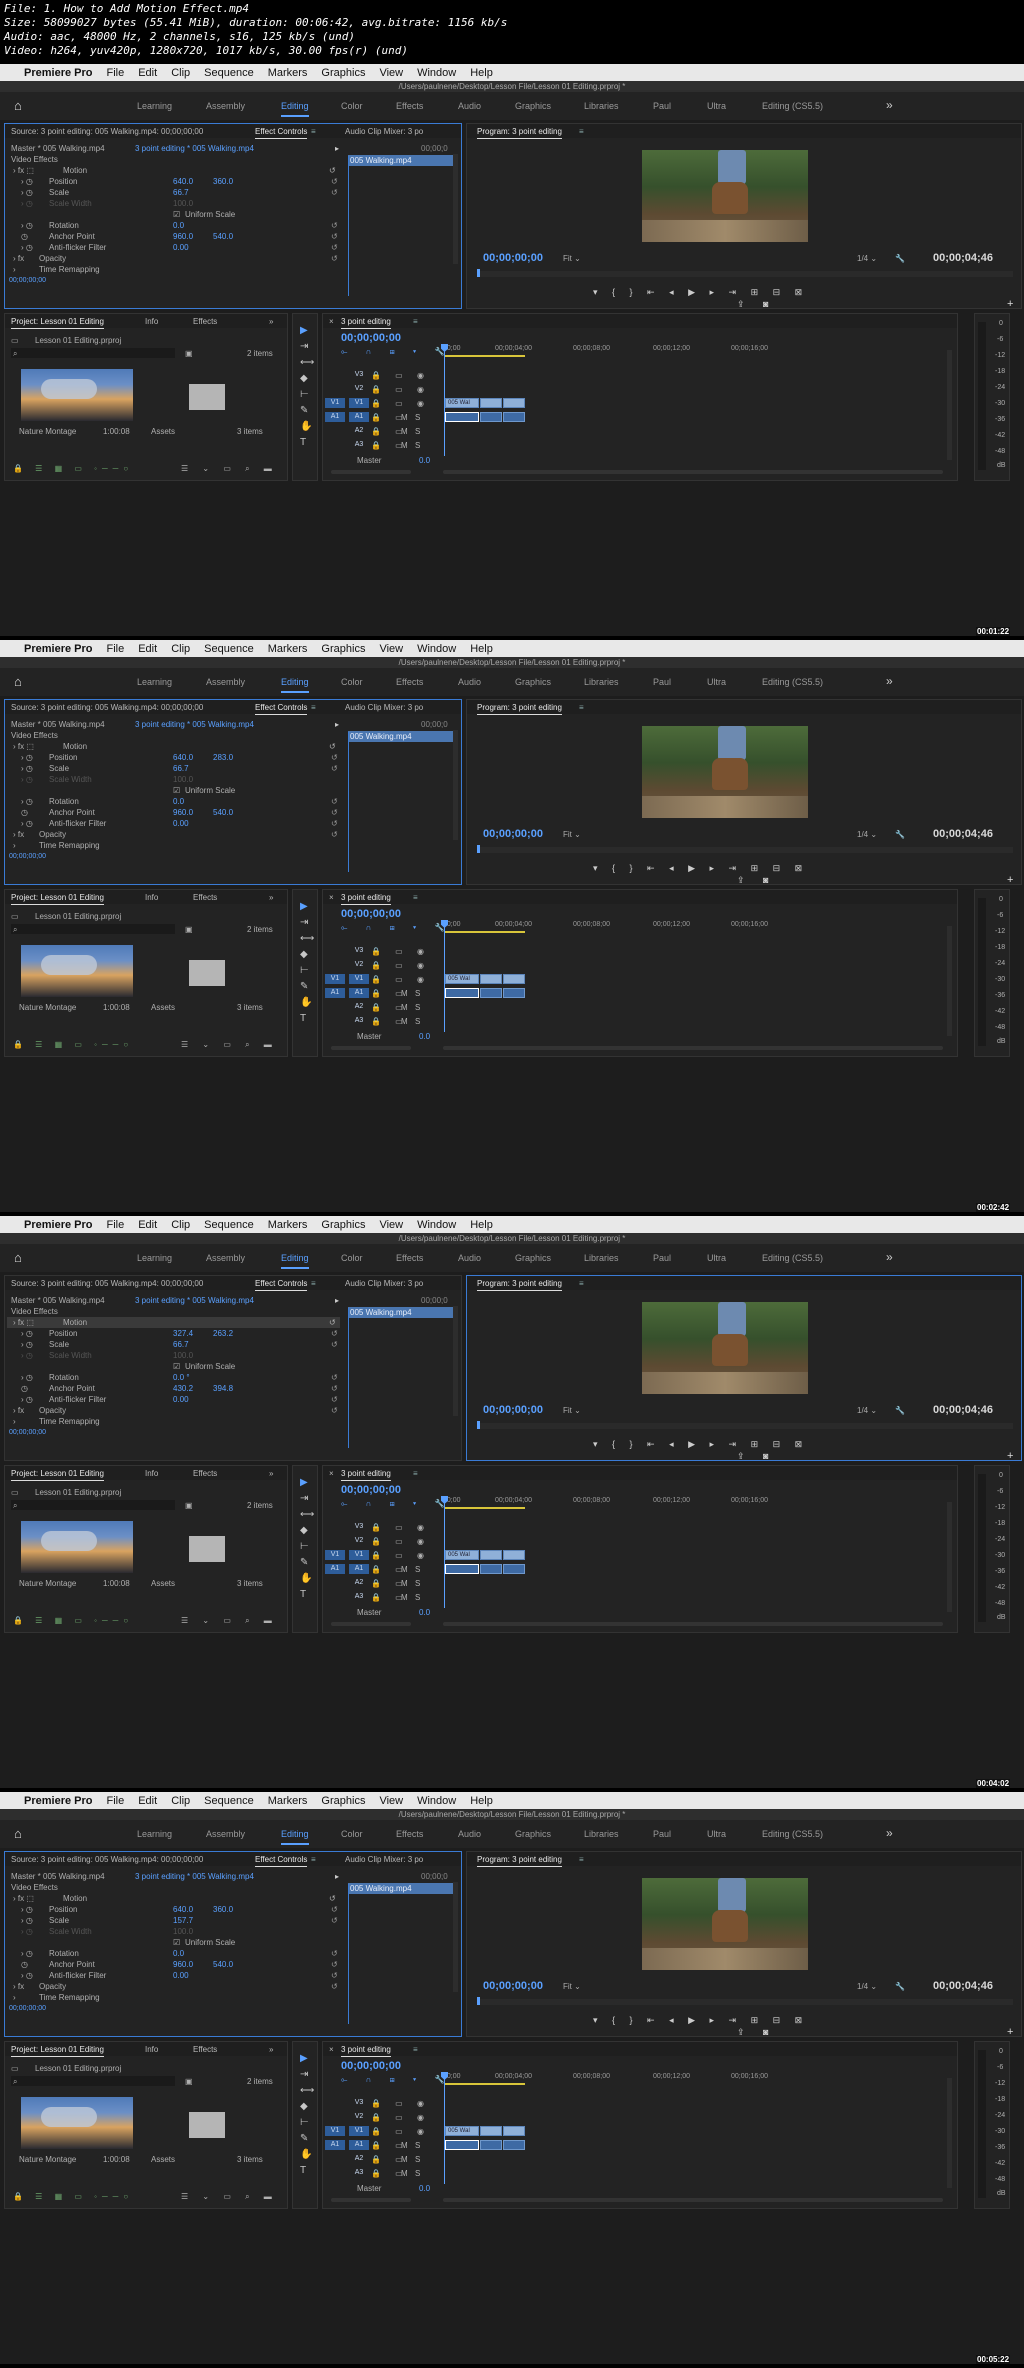 The image size is (1024, 2368). What do you see at coordinates (371, 914) in the screenshot?
I see `timeline-timecode: 00;00;00;00` at bounding box center [371, 914].